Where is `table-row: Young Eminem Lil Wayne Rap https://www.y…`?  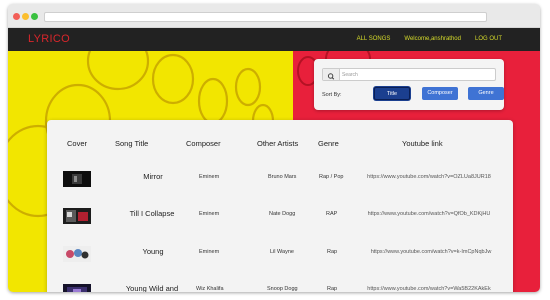 table-row: Young Eminem Lil Wayne Rap https://www.y… is located at coordinates (280, 252).